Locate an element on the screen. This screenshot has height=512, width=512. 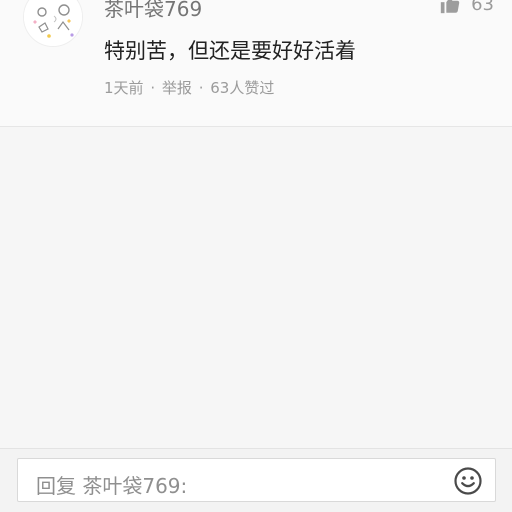
reply-bar: 回复 茶叶袋769: is located at coordinates (256, 480).